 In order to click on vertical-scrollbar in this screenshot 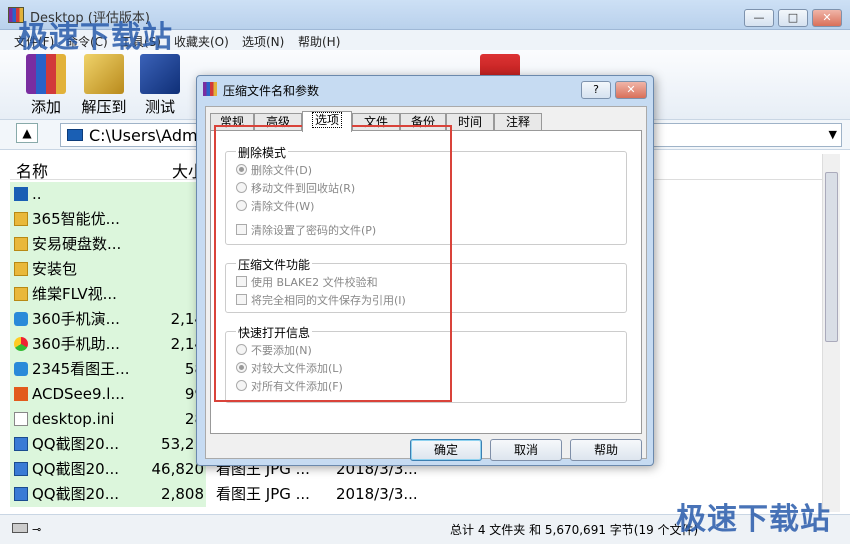, I will do `click(831, 333)`.